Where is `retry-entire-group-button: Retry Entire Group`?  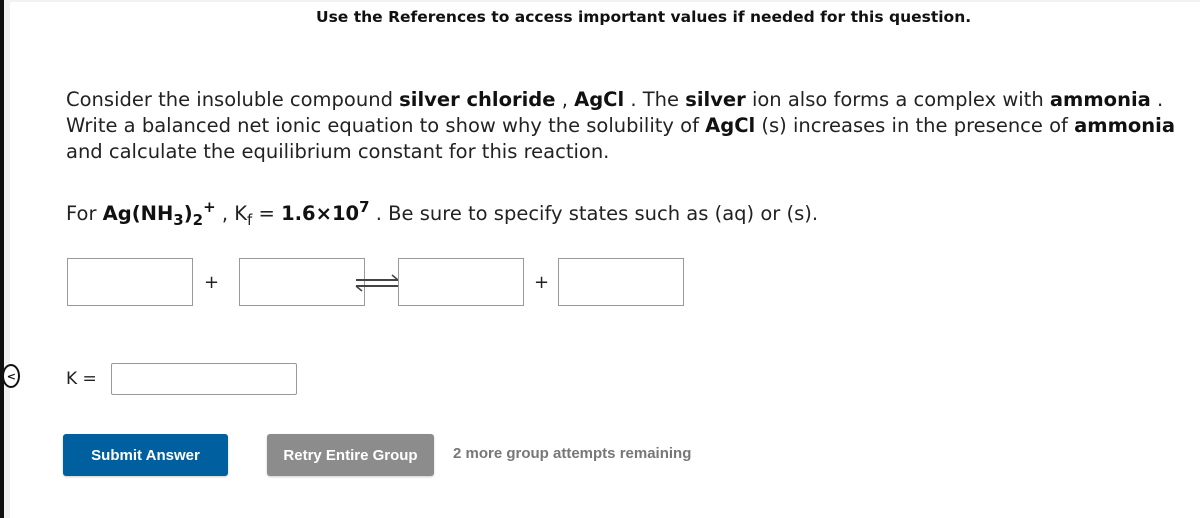
retry-entire-group-button: Retry Entire Group is located at coordinates (350, 455).